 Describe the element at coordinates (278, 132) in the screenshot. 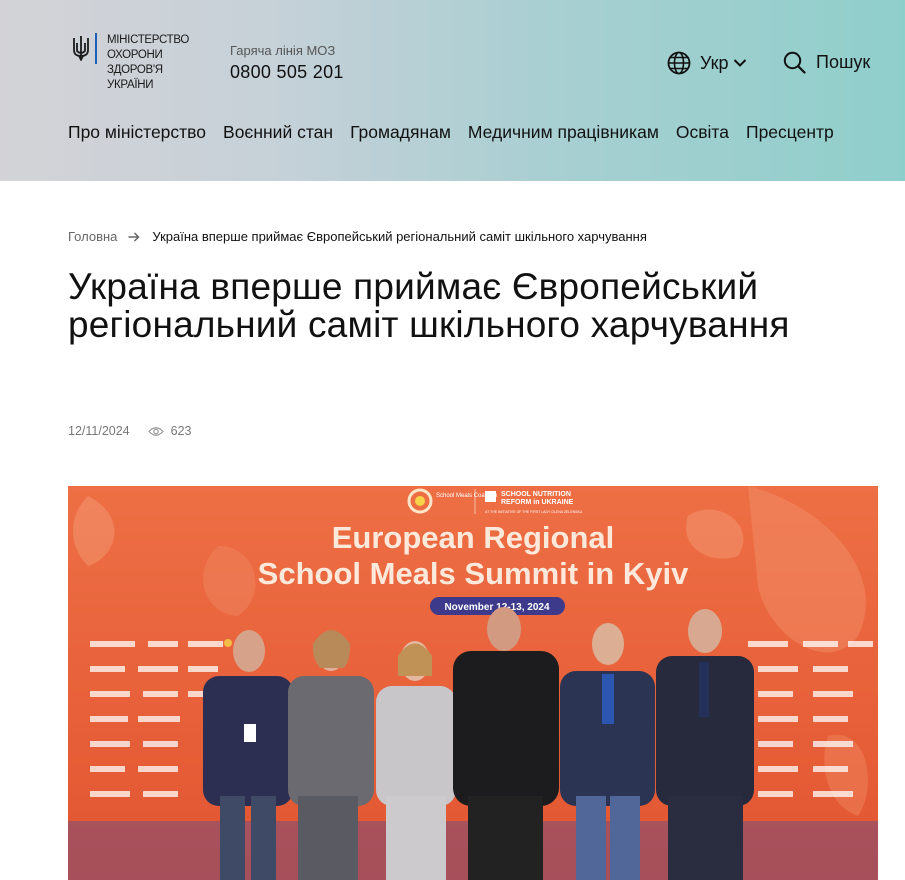

I see `nav-item-martial-law: Воєнний стан` at that location.